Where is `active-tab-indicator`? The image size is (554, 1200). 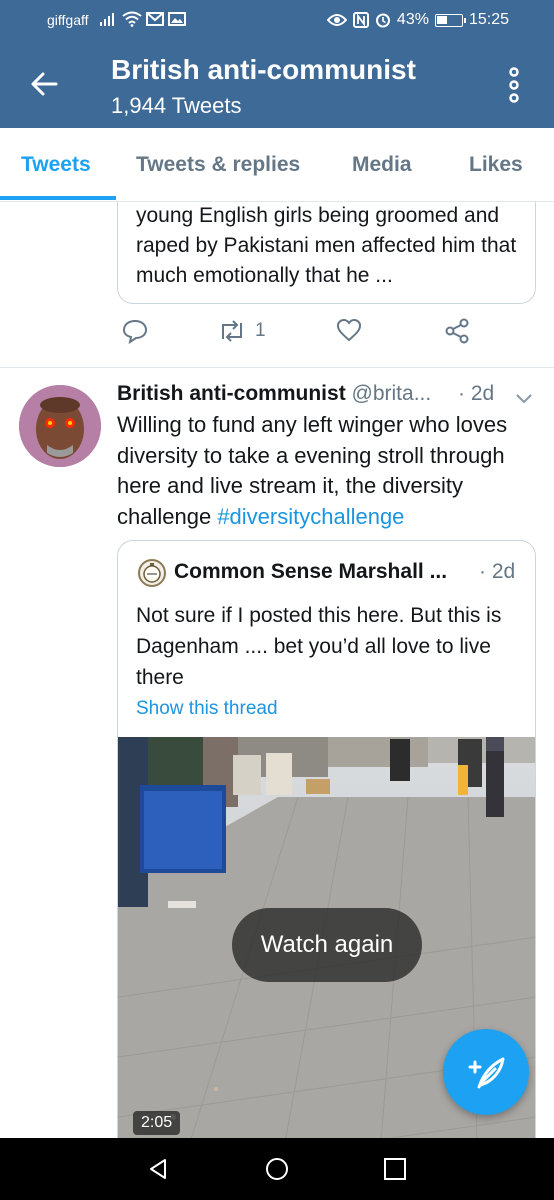
active-tab-indicator is located at coordinates (58, 198).